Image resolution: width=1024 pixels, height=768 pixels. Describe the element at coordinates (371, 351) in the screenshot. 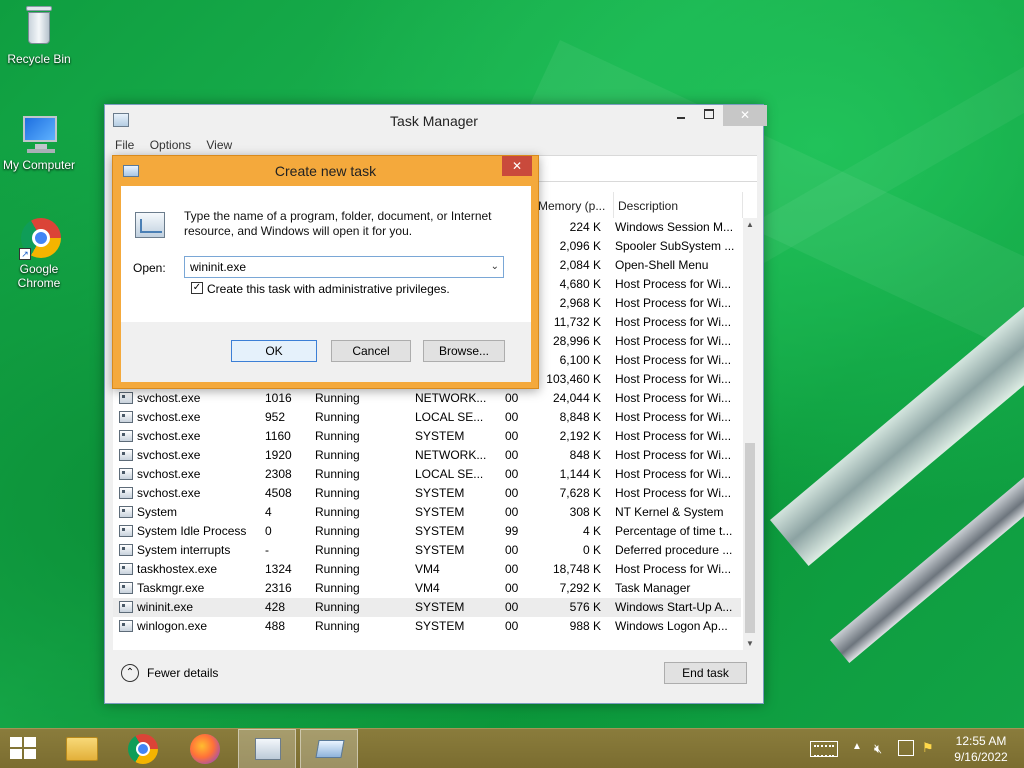

I see `cancel-button: Cancel` at that location.